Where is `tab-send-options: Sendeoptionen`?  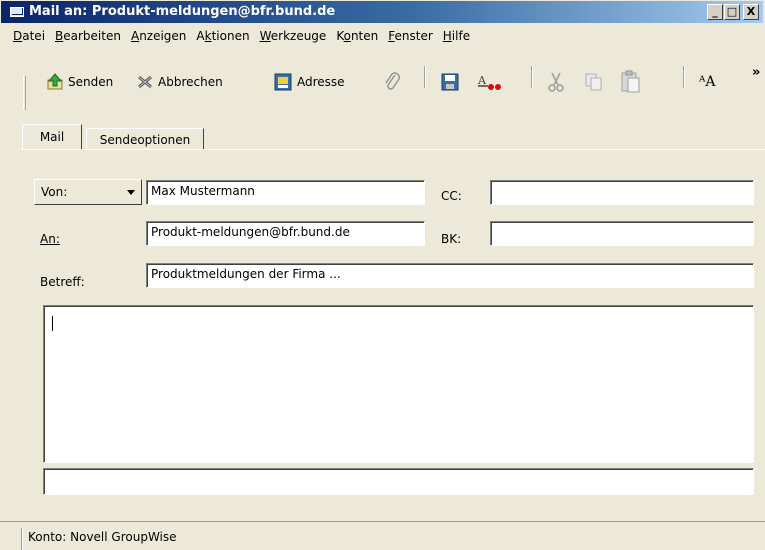
tab-send-options: Sendeoptionen is located at coordinates (145, 139).